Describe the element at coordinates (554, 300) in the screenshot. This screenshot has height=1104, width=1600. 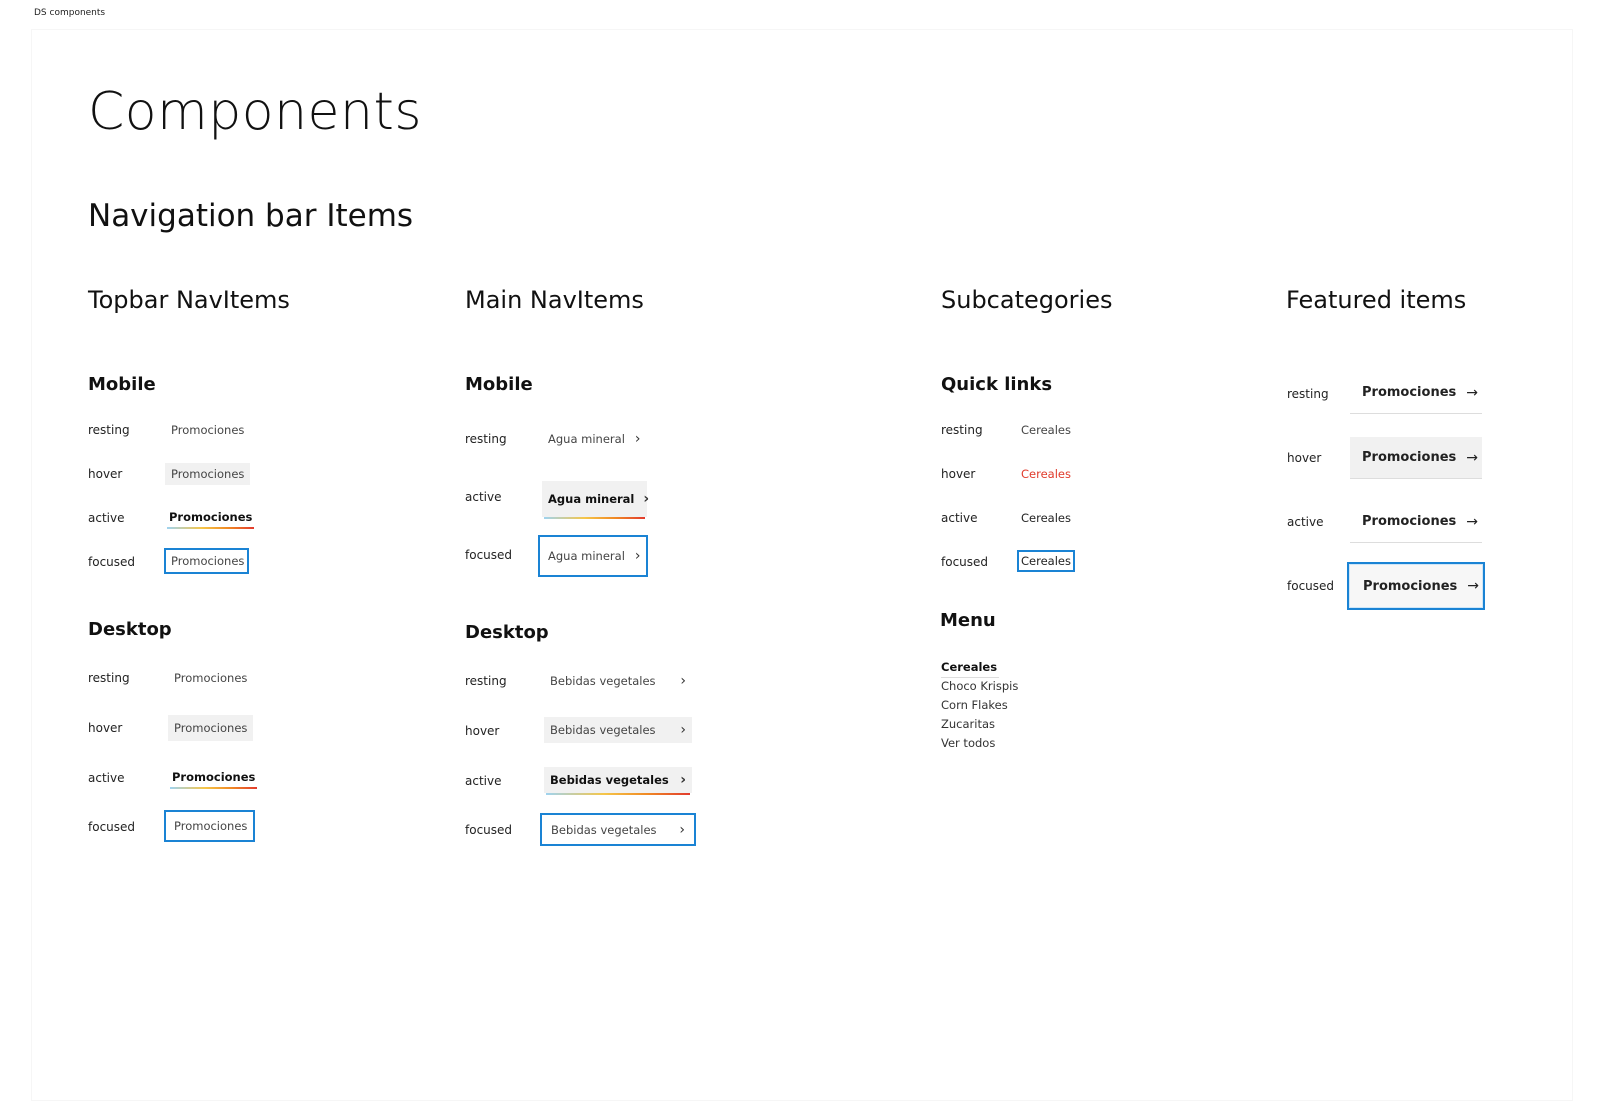
I see `column-title-main: Main NavItems` at that location.